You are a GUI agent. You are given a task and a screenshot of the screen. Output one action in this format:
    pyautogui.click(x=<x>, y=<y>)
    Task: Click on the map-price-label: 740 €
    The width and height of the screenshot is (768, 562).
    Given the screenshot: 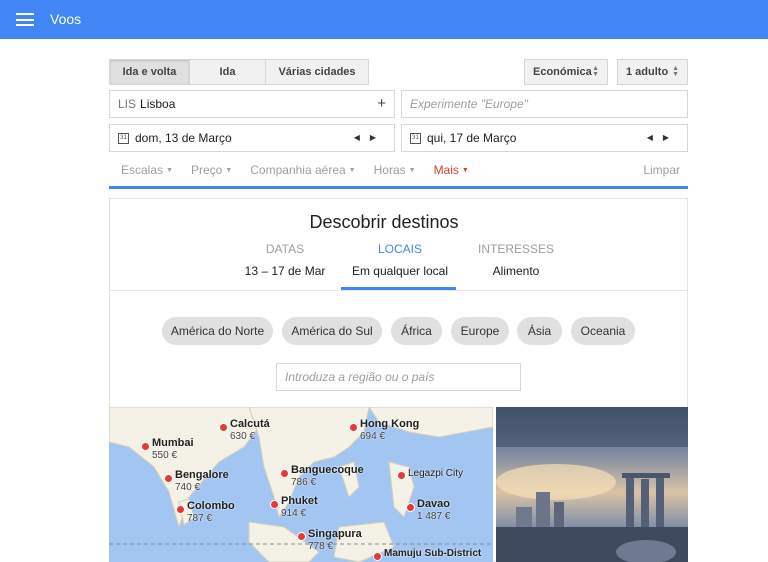 What is the action you would take?
    pyautogui.click(x=188, y=487)
    